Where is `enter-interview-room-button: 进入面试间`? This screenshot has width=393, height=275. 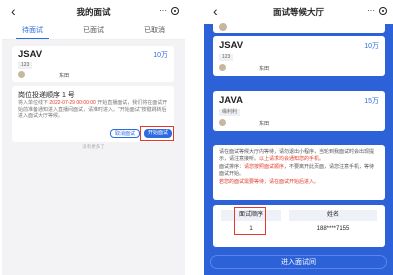
enter-interview-room-button: 进入面试间 is located at coordinates (298, 262).